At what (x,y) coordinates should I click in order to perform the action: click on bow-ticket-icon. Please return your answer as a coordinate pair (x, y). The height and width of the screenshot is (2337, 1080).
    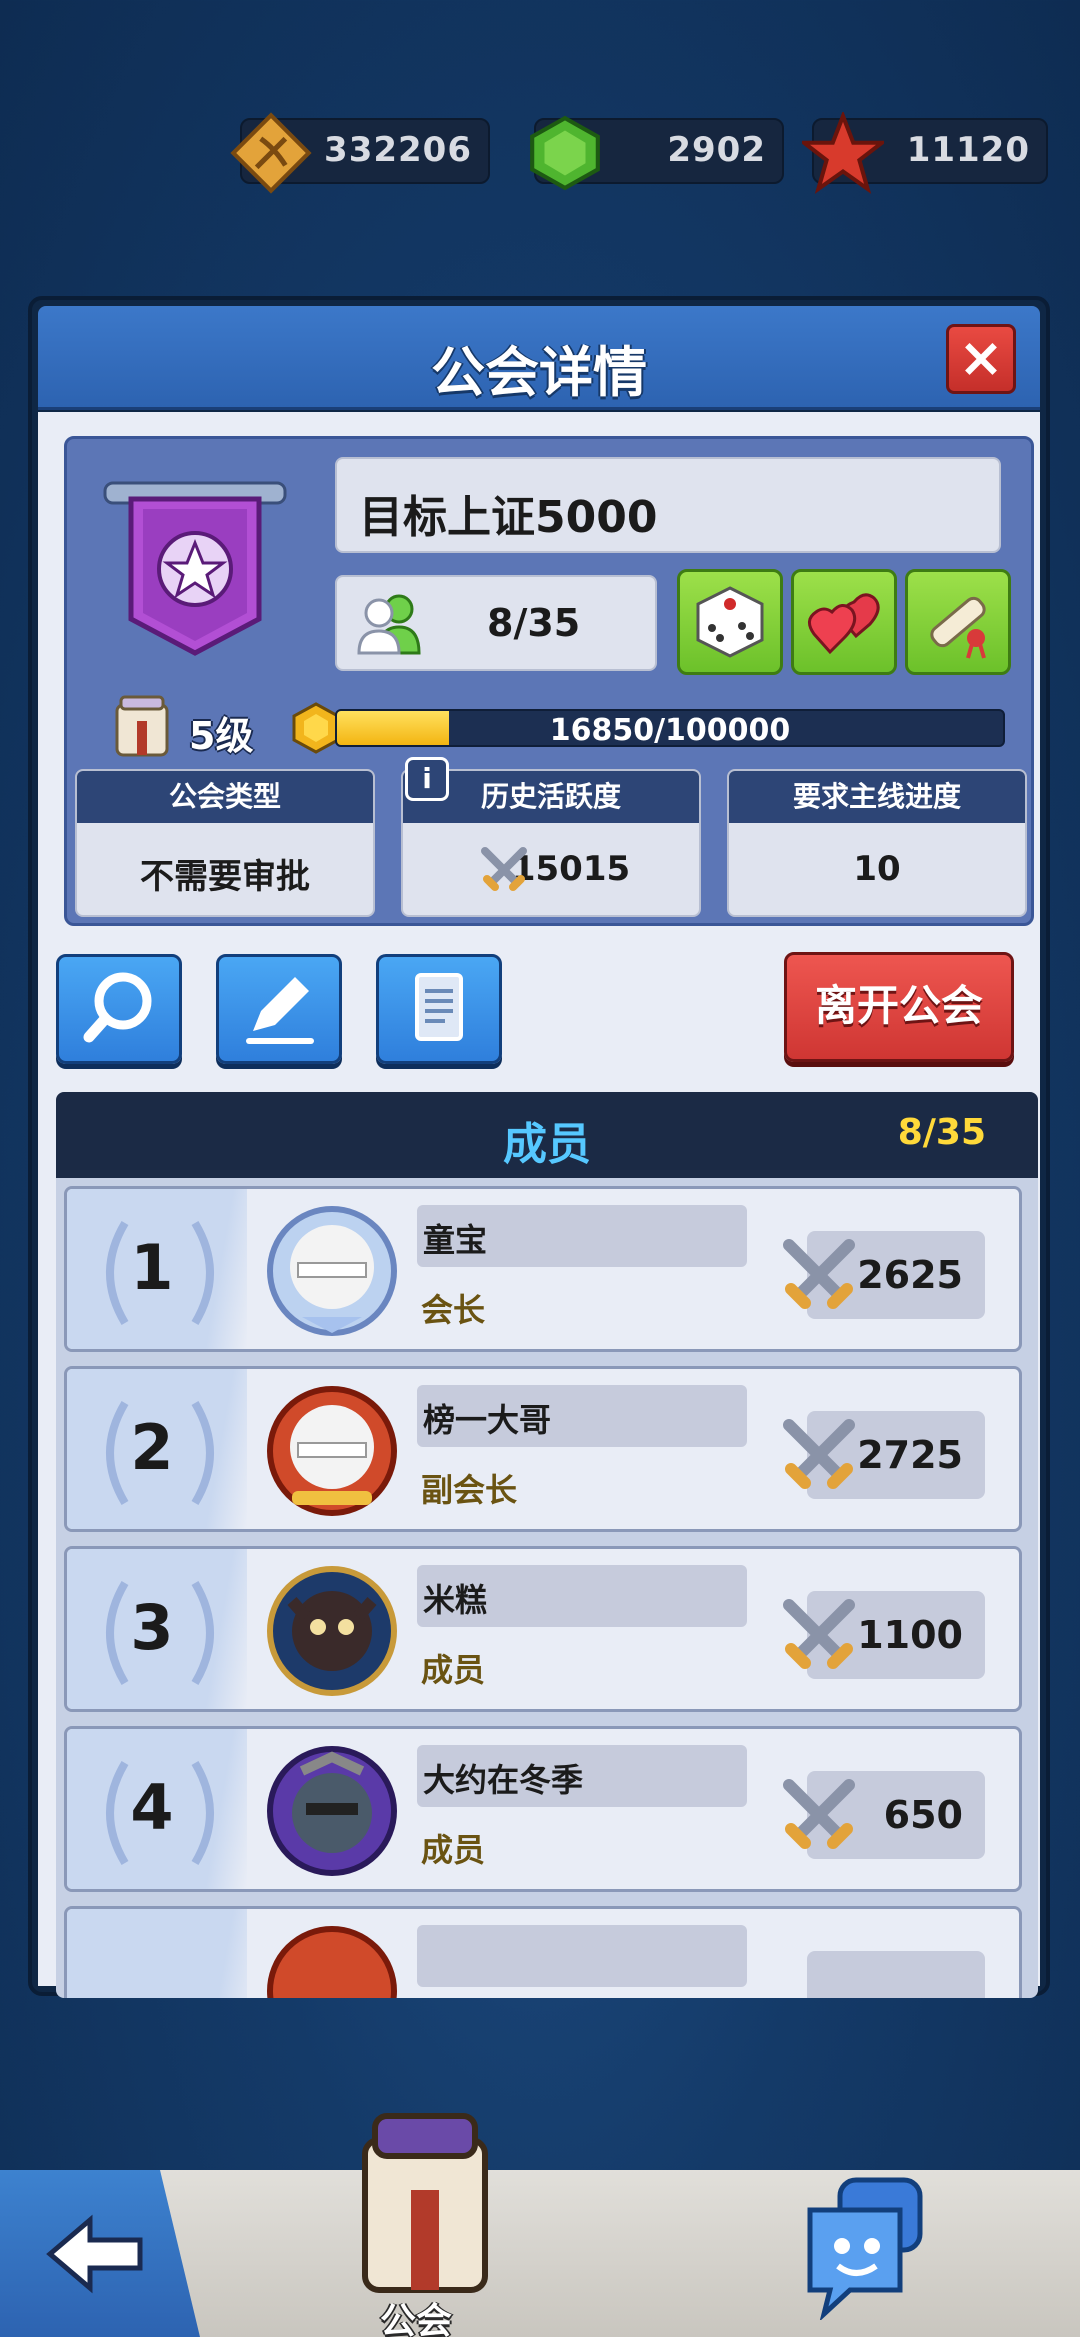
    Looking at the image, I should click on (271, 153).